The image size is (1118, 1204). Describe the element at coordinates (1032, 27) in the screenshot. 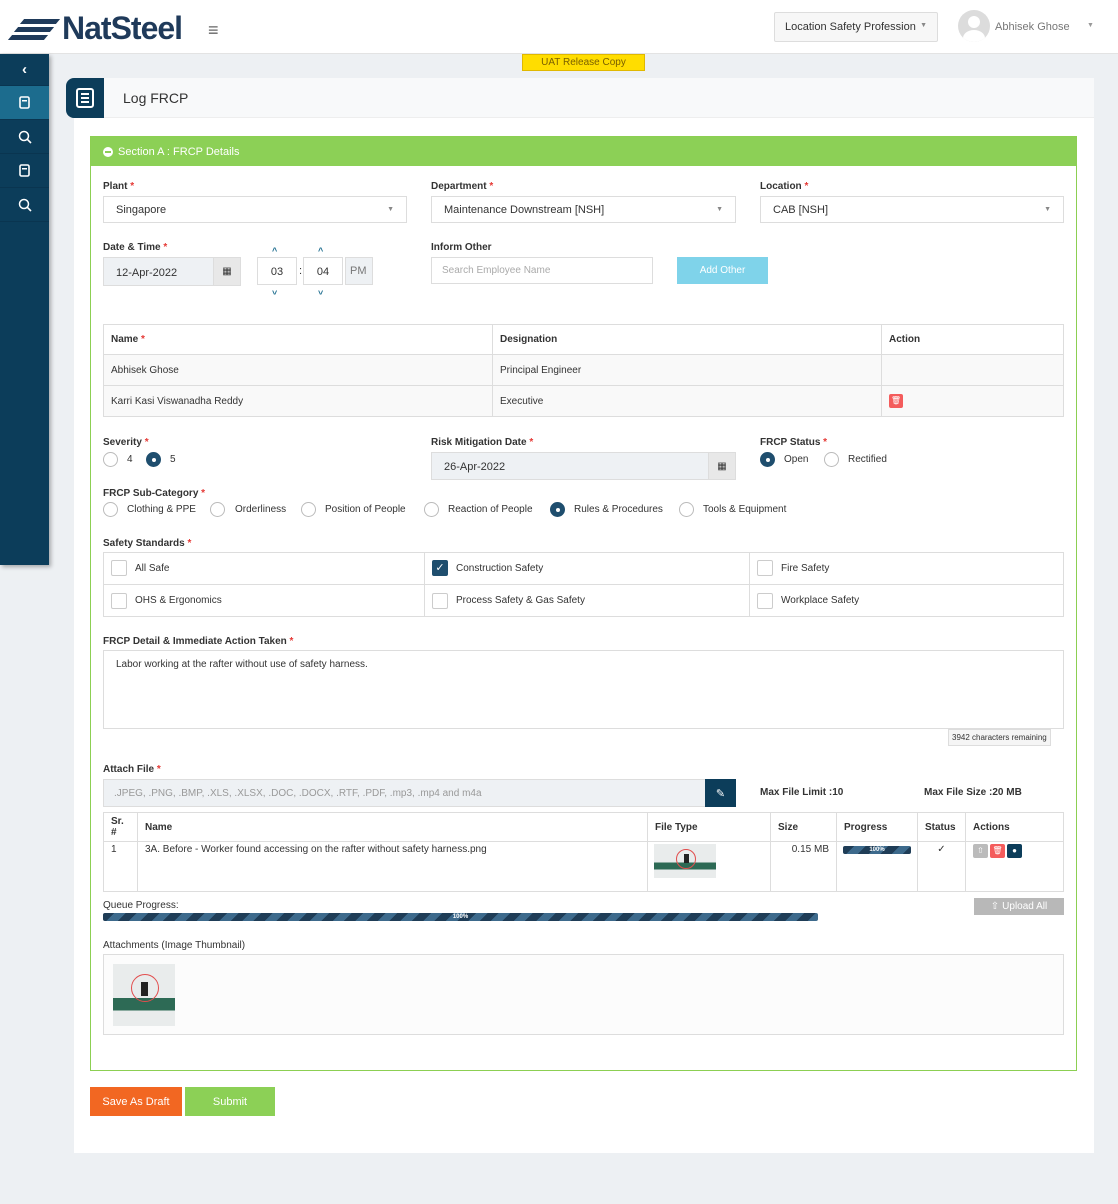

I see `user-name: Abhisek Ghose` at that location.